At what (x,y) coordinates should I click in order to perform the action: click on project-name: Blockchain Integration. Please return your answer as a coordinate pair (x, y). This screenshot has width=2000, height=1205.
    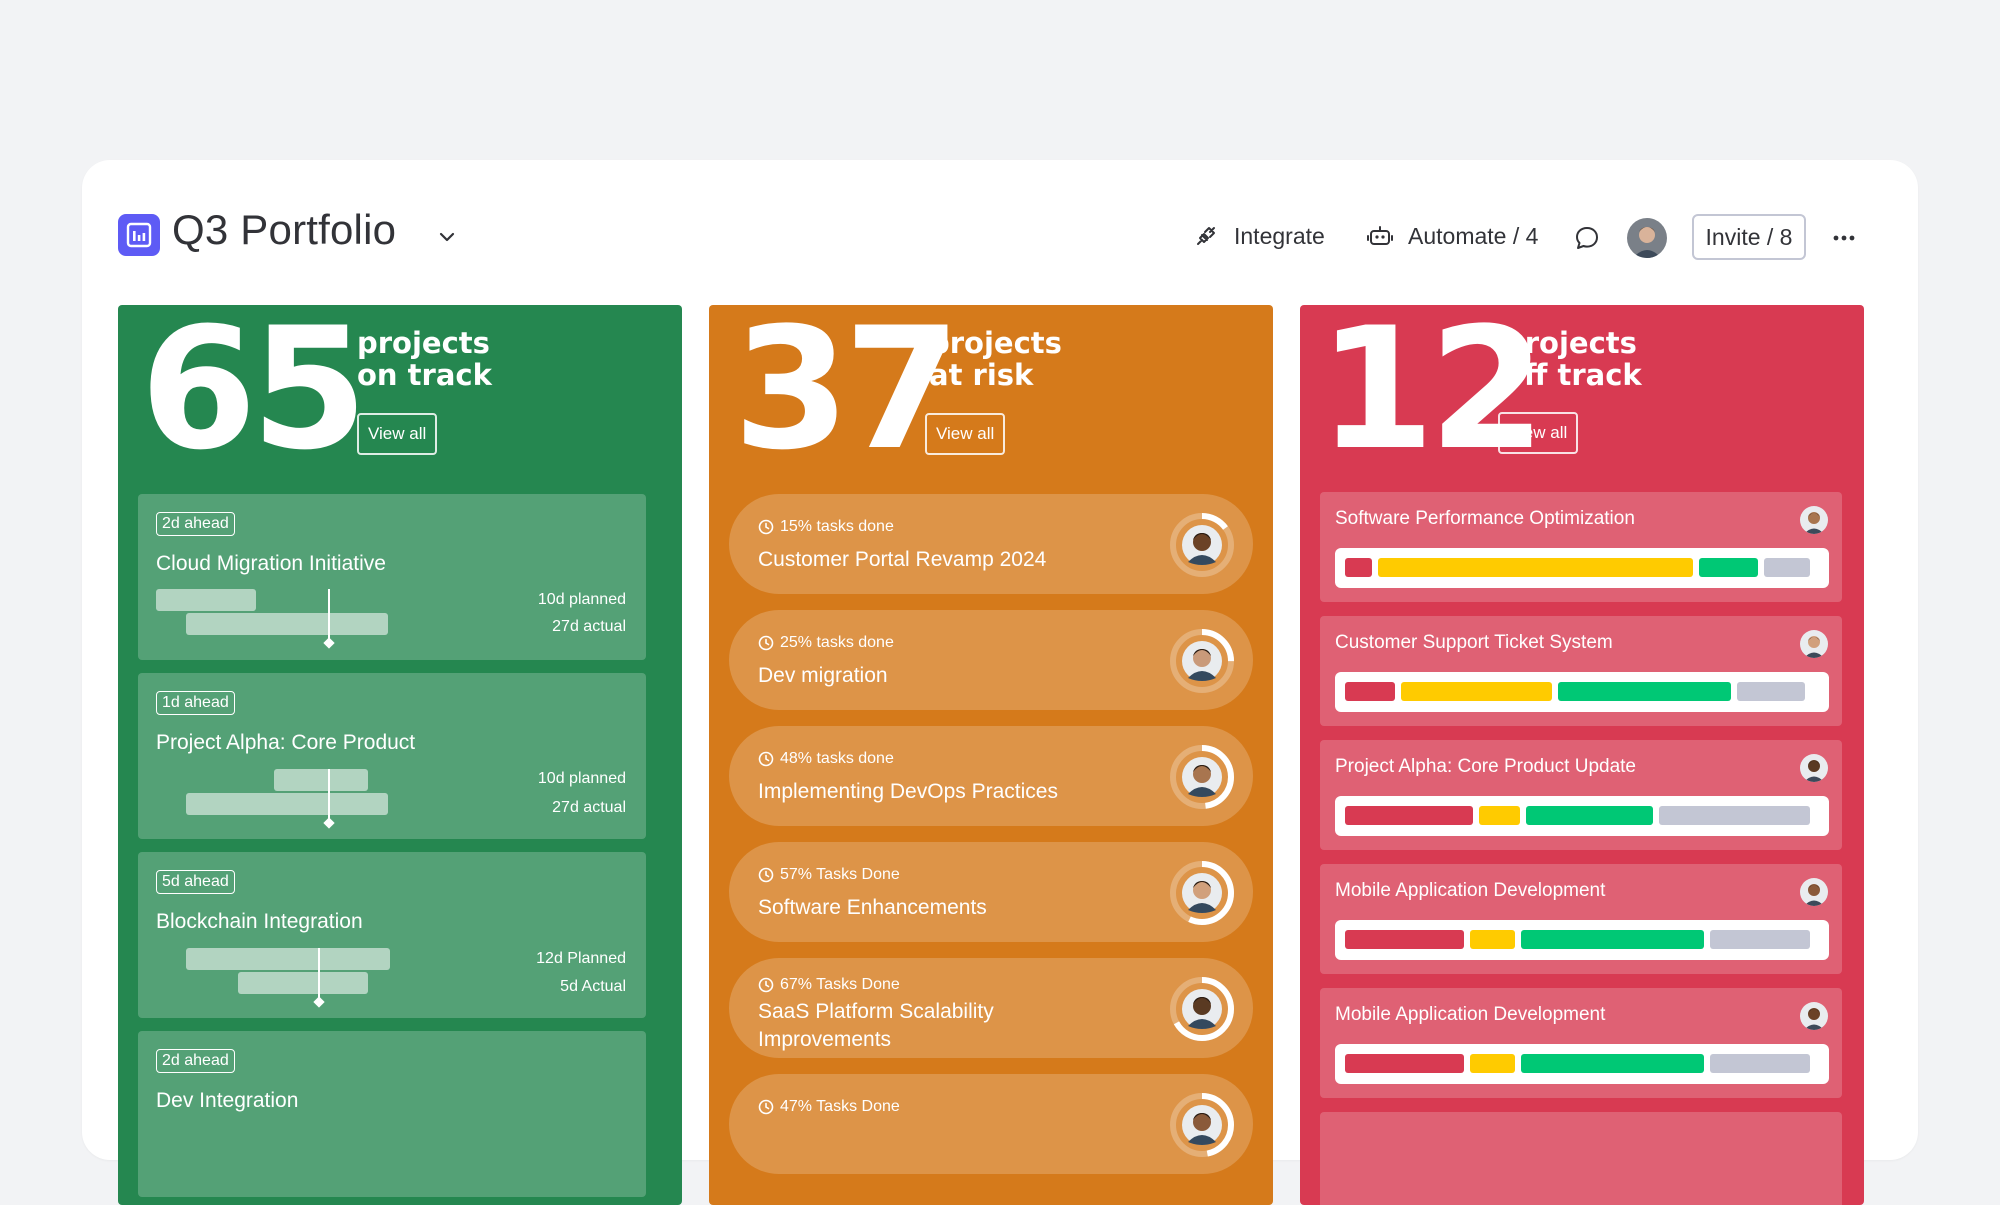
    Looking at the image, I should click on (259, 921).